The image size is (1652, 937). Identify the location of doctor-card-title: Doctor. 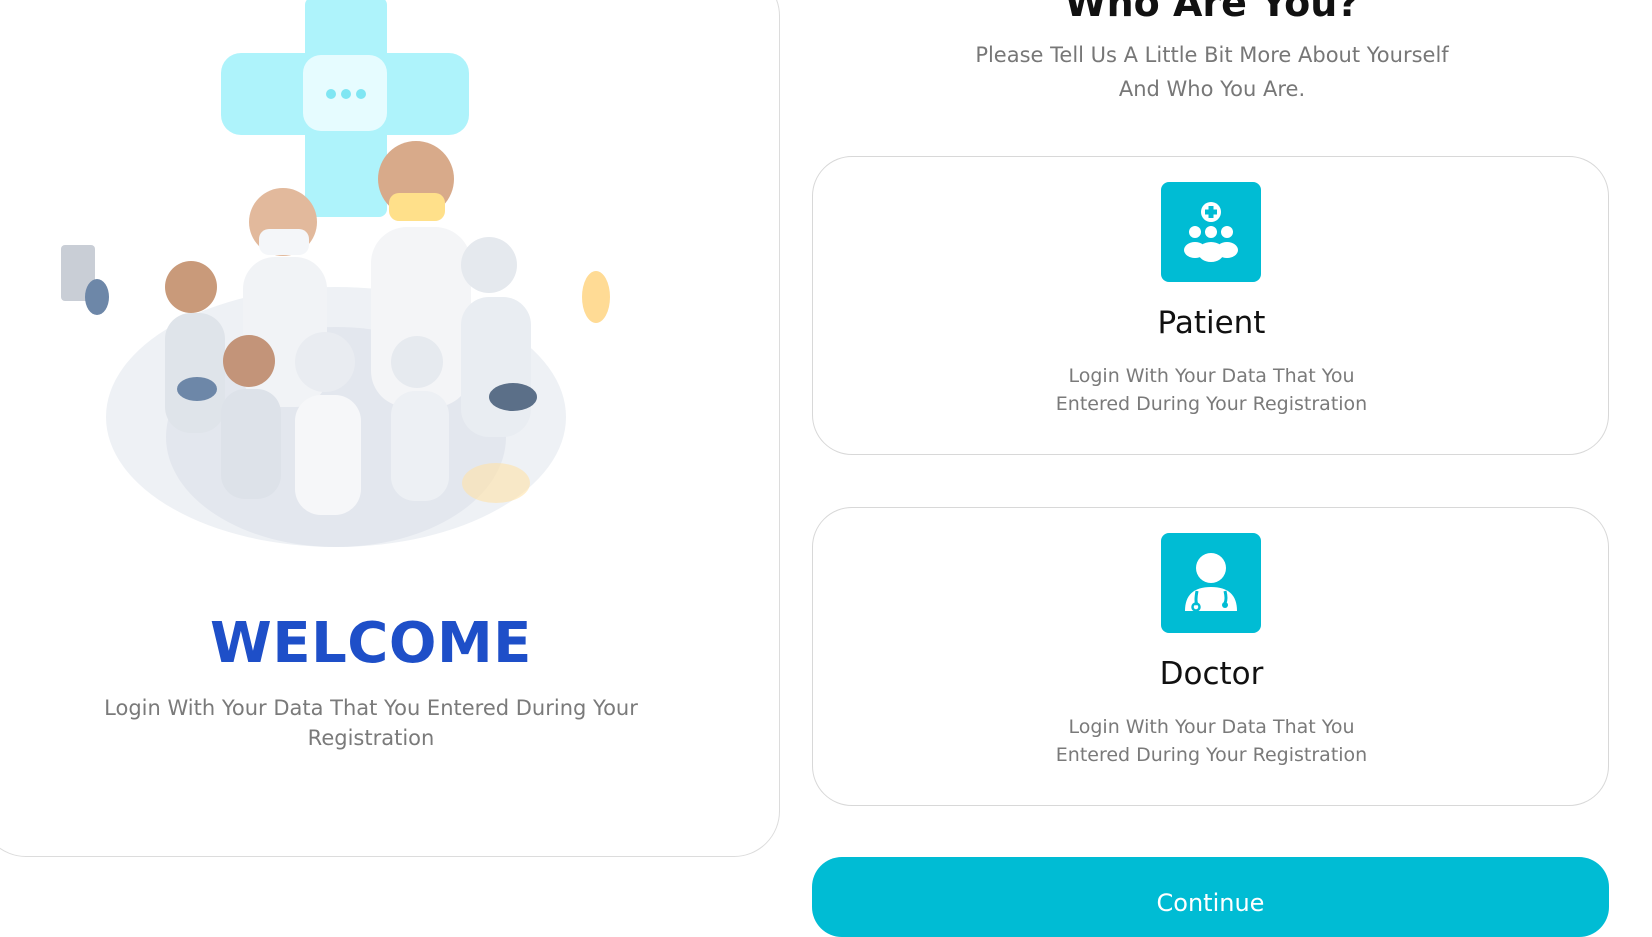
(1211, 674).